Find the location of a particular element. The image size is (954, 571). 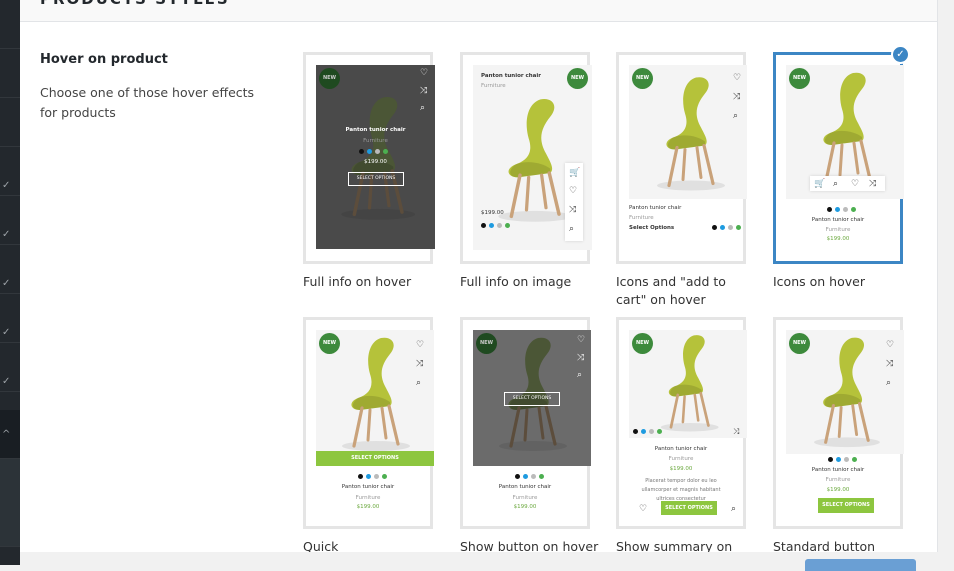

sidebar-item-active: ^ is located at coordinates (10, 434).